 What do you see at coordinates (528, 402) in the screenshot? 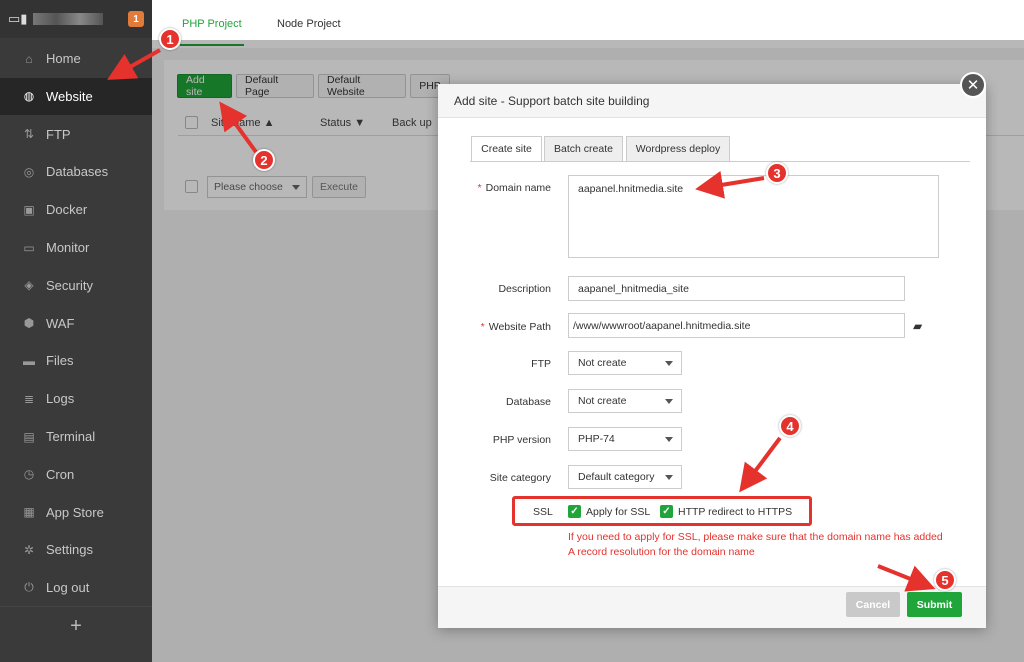
I see `database-label: Database` at bounding box center [528, 402].